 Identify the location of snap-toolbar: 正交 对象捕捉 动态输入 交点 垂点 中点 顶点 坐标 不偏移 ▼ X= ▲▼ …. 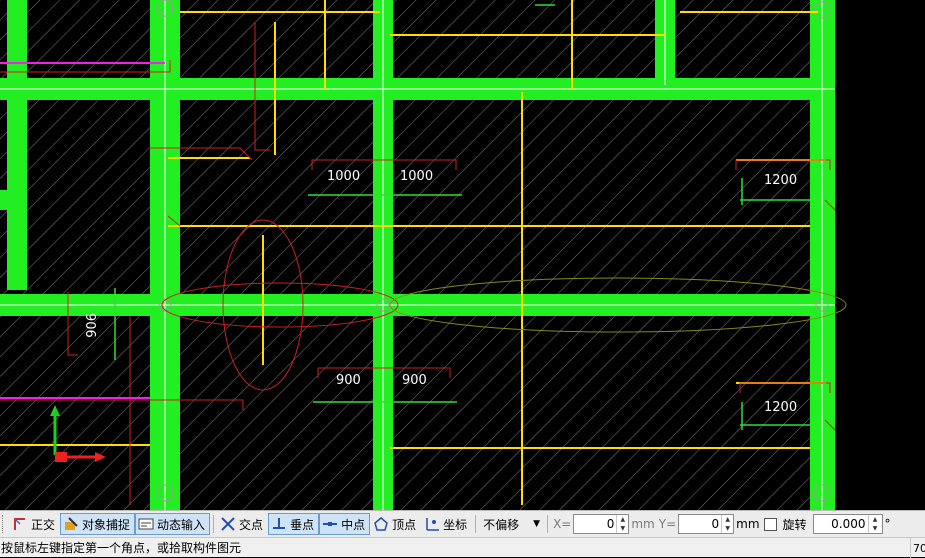
(462, 523).